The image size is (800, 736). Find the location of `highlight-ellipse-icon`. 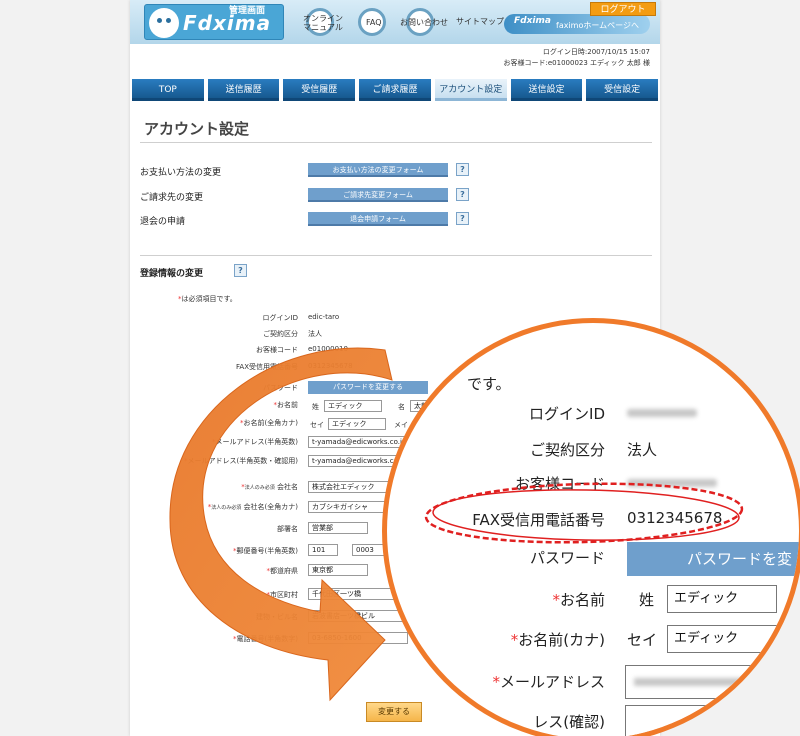

highlight-ellipse-icon is located at coordinates (584, 513).